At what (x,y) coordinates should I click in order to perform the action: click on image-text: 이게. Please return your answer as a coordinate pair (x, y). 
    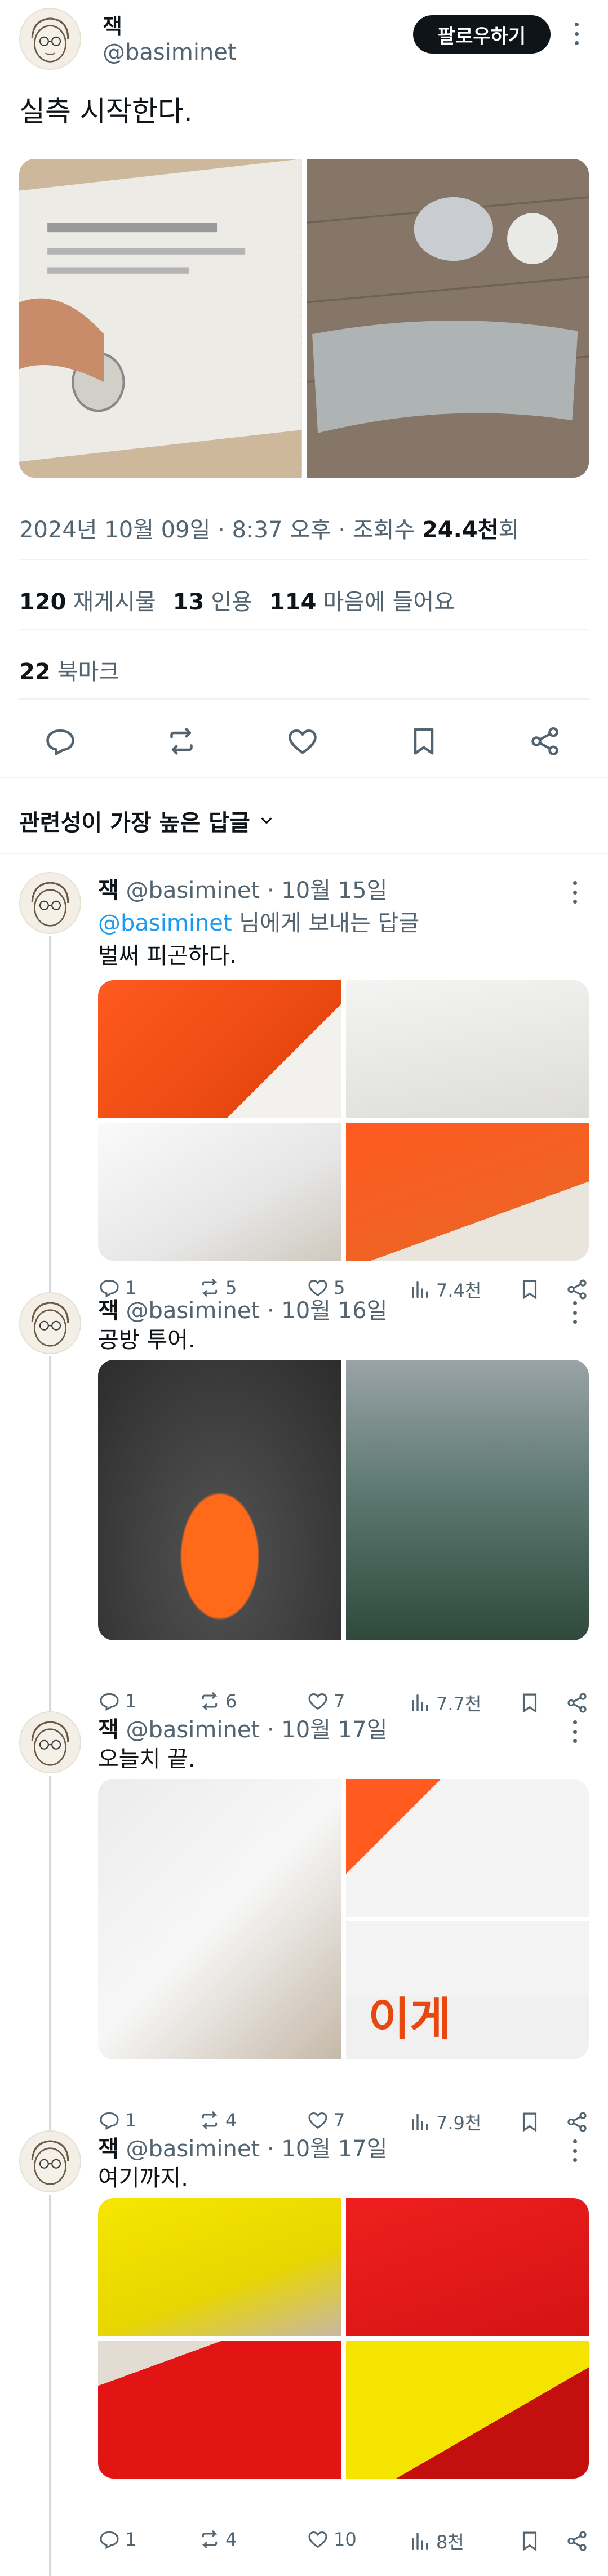
    Looking at the image, I should click on (409, 2019).